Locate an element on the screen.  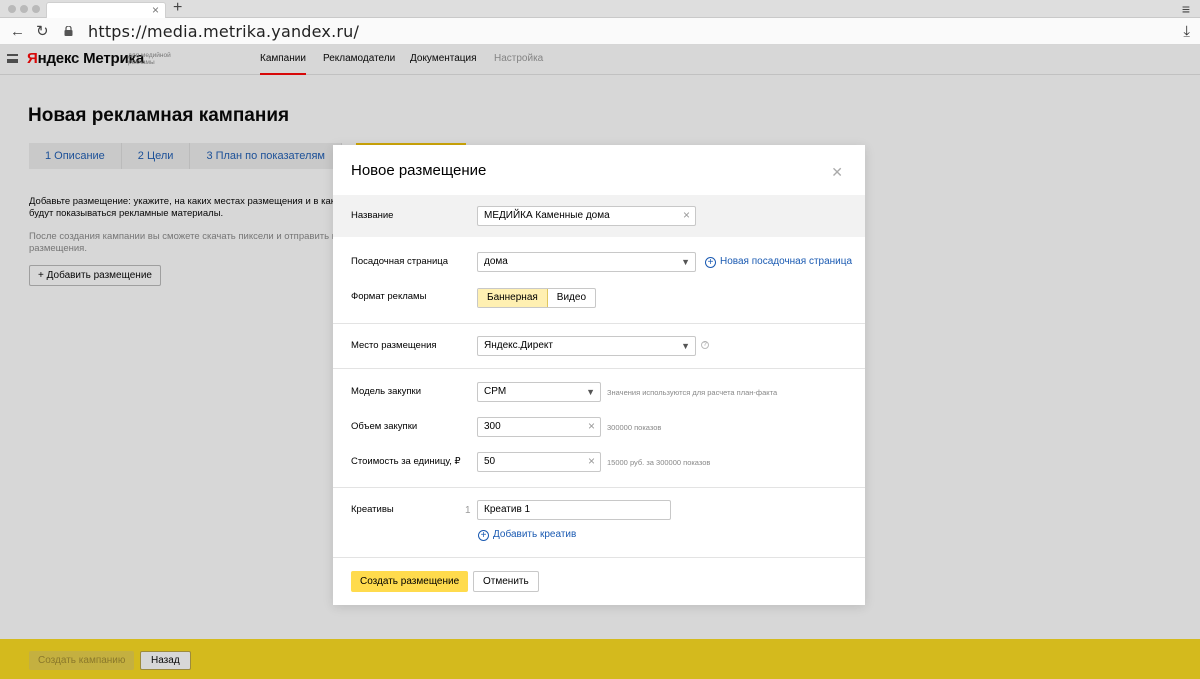
creative-index: 1 is located at coordinates (468, 510).